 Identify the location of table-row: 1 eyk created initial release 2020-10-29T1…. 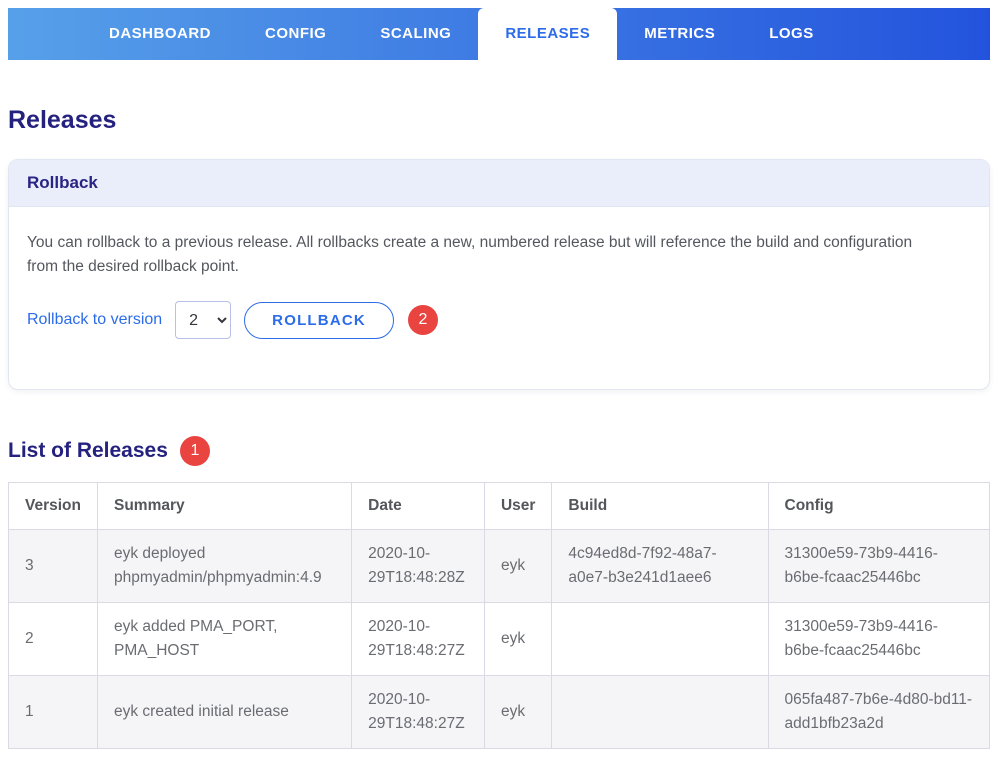
(499, 712).